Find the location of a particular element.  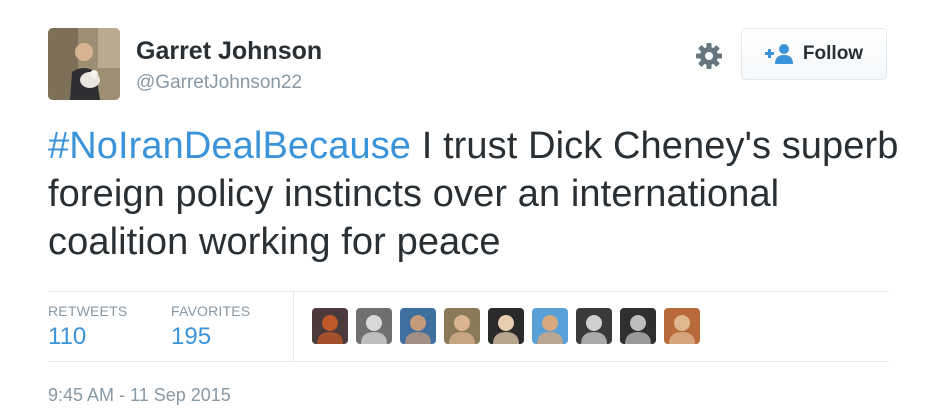

retweets-label: RETWEETS is located at coordinates (88, 311).